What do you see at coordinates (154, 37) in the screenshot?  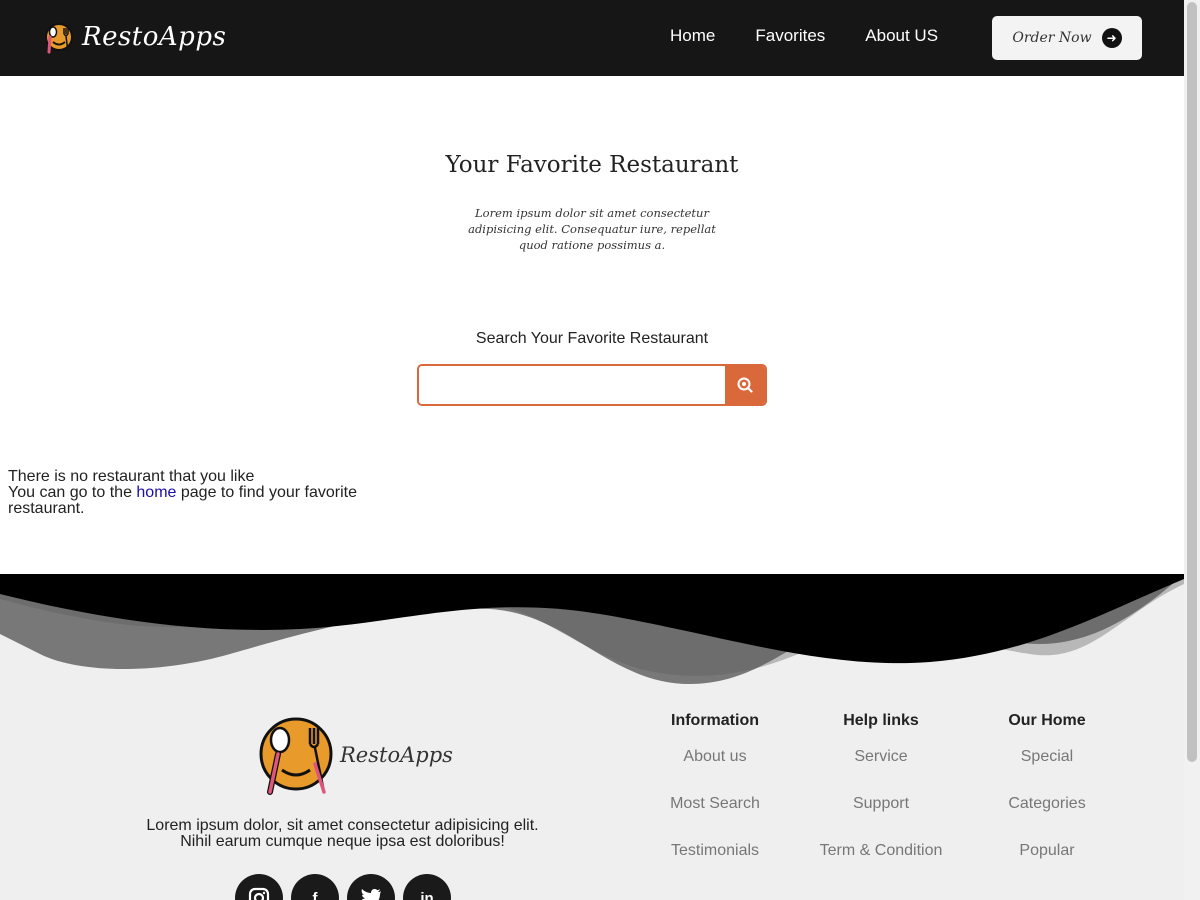 I see `brand-name: RestoApps` at bounding box center [154, 37].